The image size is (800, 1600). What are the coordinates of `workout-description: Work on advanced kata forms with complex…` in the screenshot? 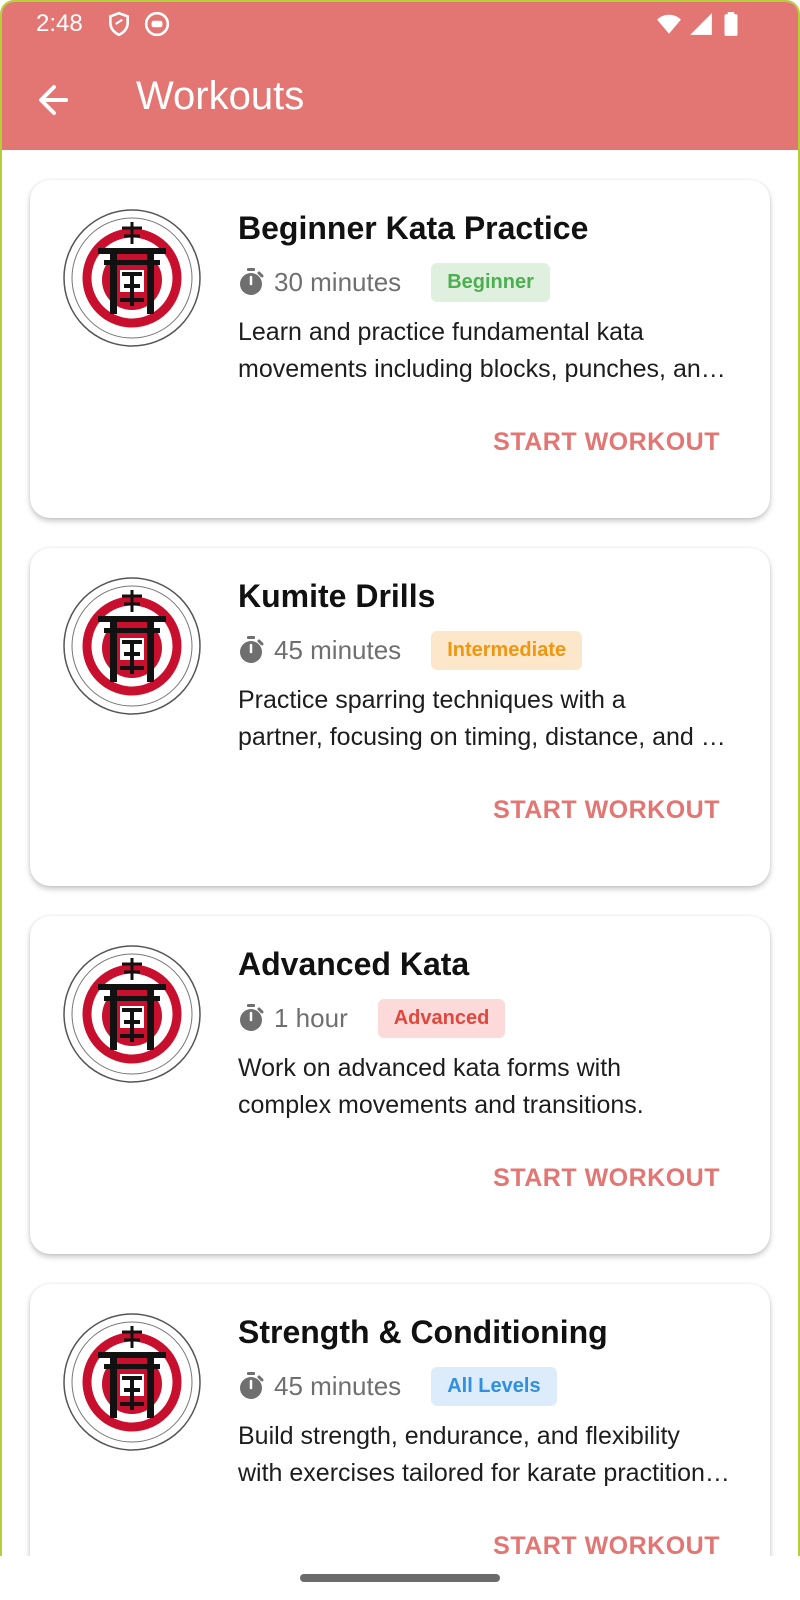 It's located at (488, 1087).